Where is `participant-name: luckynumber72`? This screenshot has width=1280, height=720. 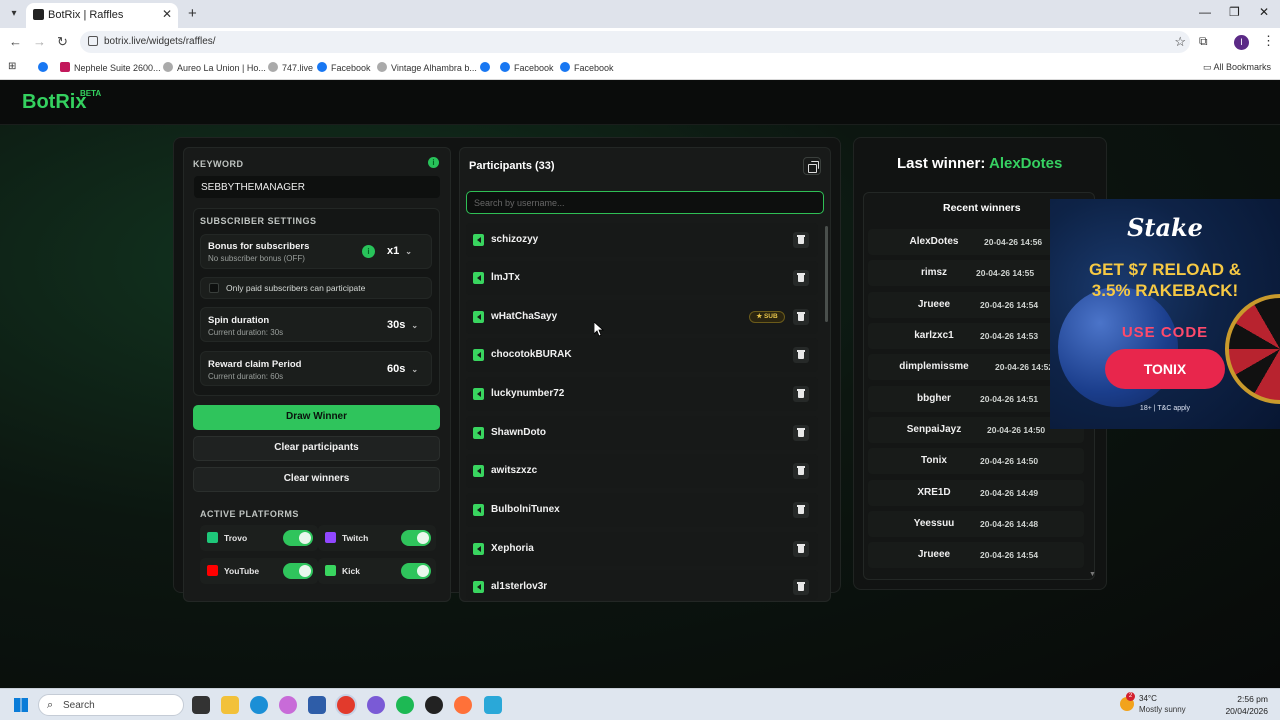 participant-name: luckynumber72 is located at coordinates (528, 393).